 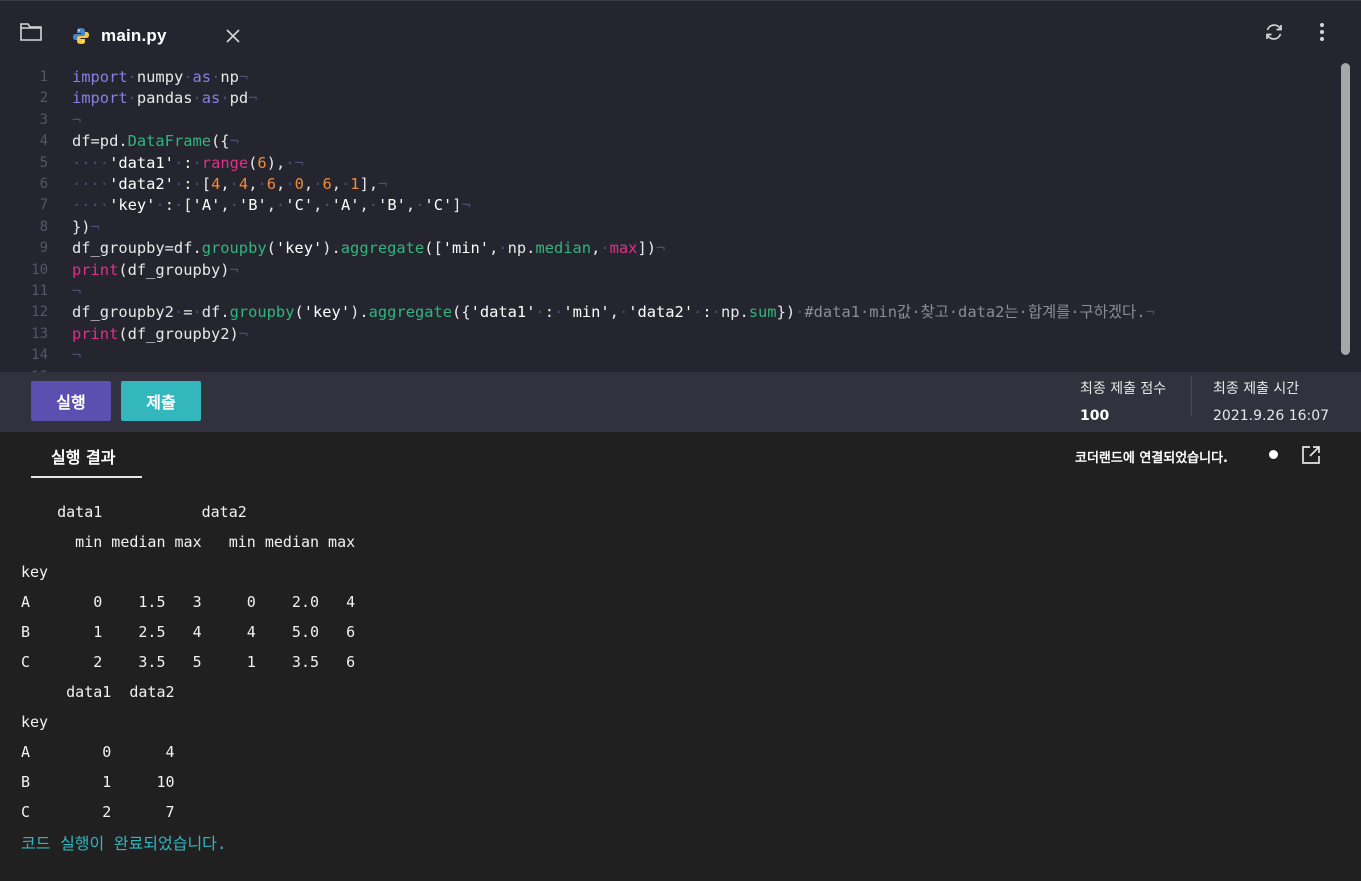 What do you see at coordinates (43, 119) in the screenshot?
I see `line-number: 3` at bounding box center [43, 119].